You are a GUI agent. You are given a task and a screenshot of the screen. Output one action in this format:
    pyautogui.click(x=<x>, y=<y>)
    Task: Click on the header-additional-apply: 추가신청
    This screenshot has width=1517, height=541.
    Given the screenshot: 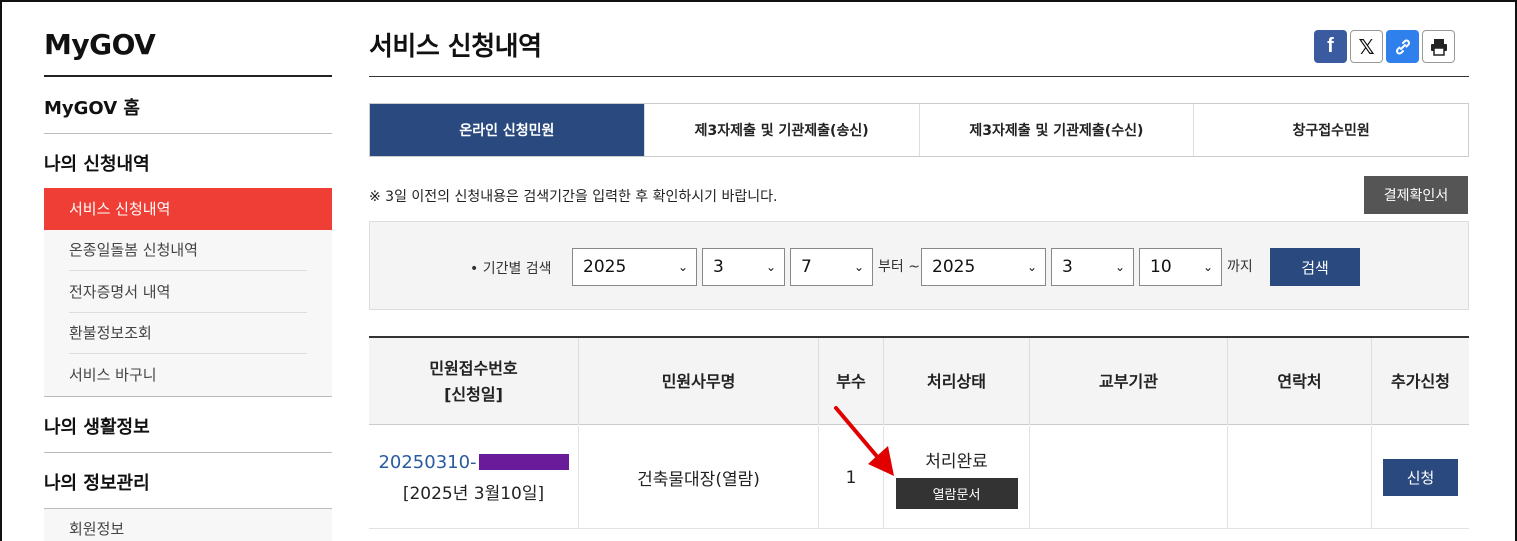 What is the action you would take?
    pyautogui.click(x=1420, y=381)
    